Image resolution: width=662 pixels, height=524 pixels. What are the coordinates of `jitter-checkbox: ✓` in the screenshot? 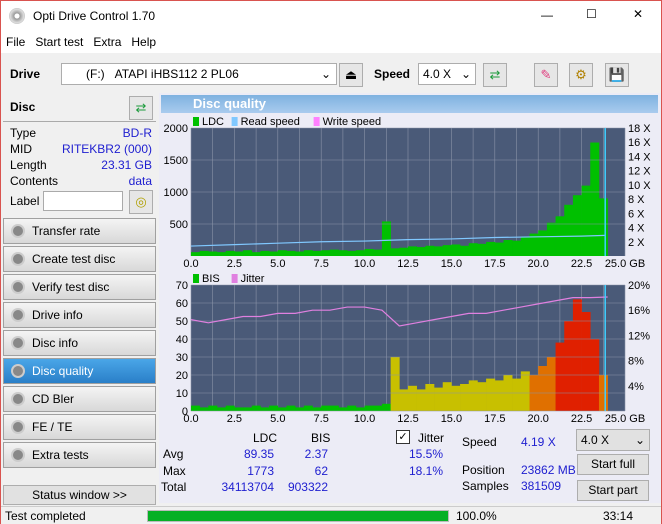 It's located at (403, 437).